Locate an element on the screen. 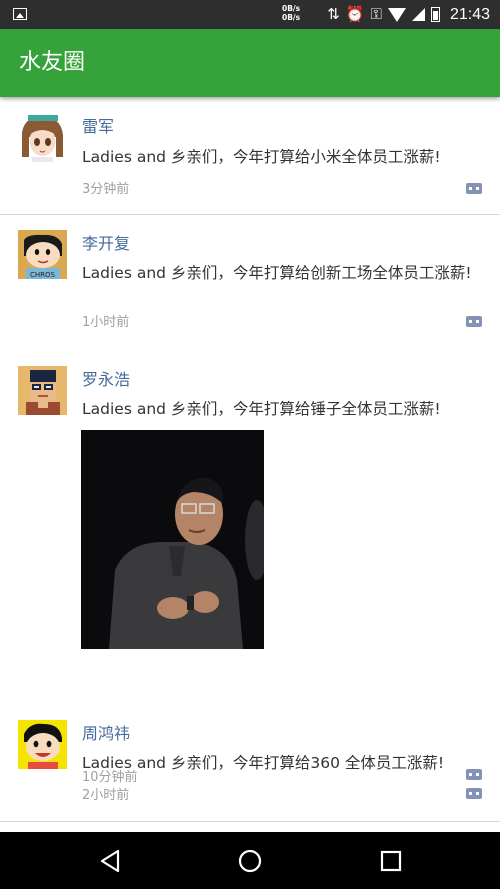 Image resolution: width=500 pixels, height=889 pixels. key-icon: ⚿ is located at coordinates (376, 14).